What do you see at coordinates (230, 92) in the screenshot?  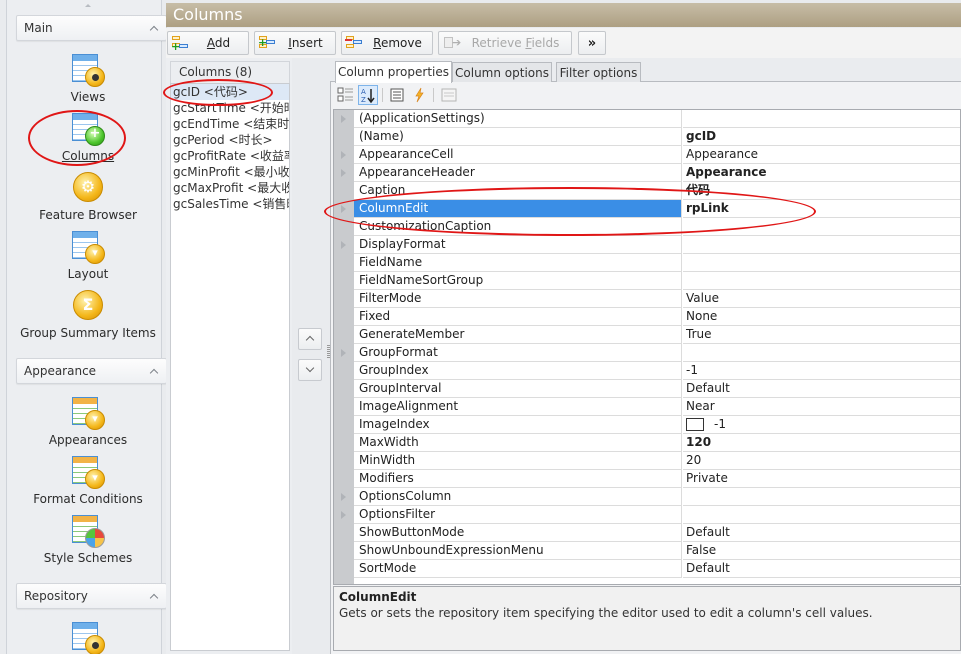 I see `column-list-item: gcID <代码>` at bounding box center [230, 92].